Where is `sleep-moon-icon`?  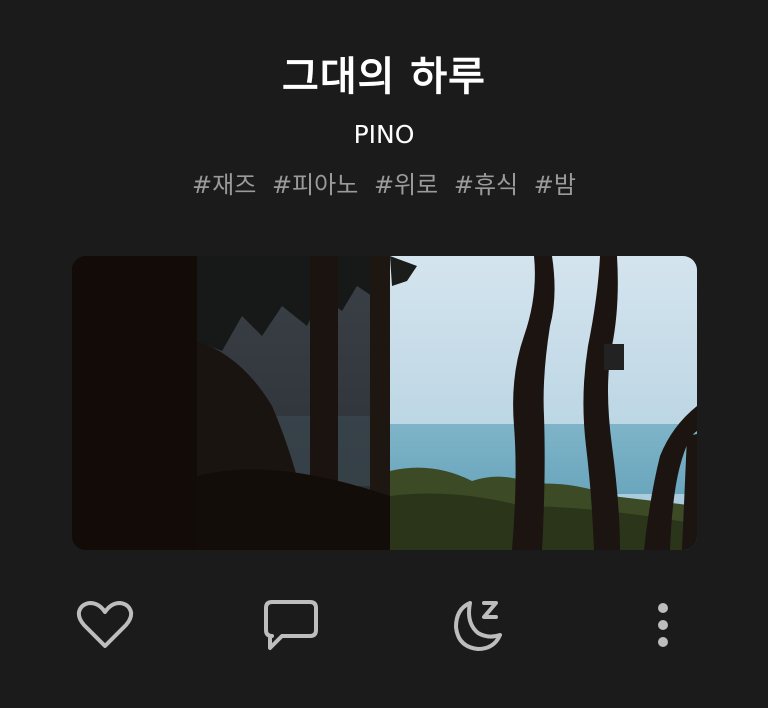 sleep-moon-icon is located at coordinates (478, 626).